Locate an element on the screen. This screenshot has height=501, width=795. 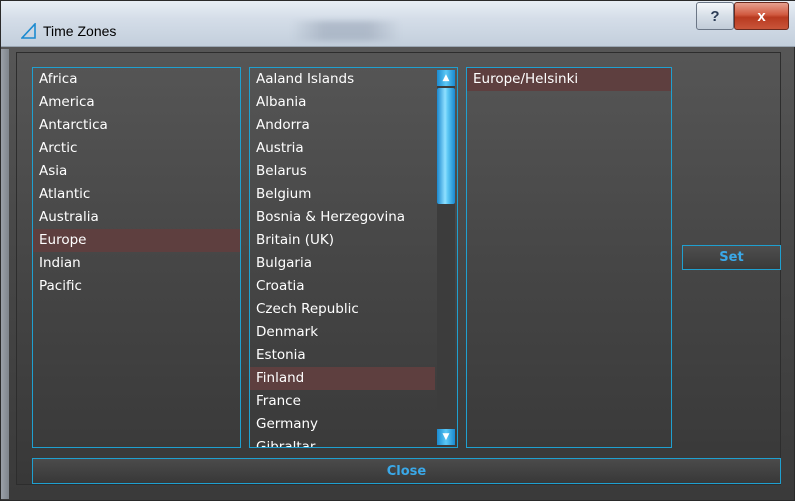
scroll-thumb is located at coordinates (446, 146).